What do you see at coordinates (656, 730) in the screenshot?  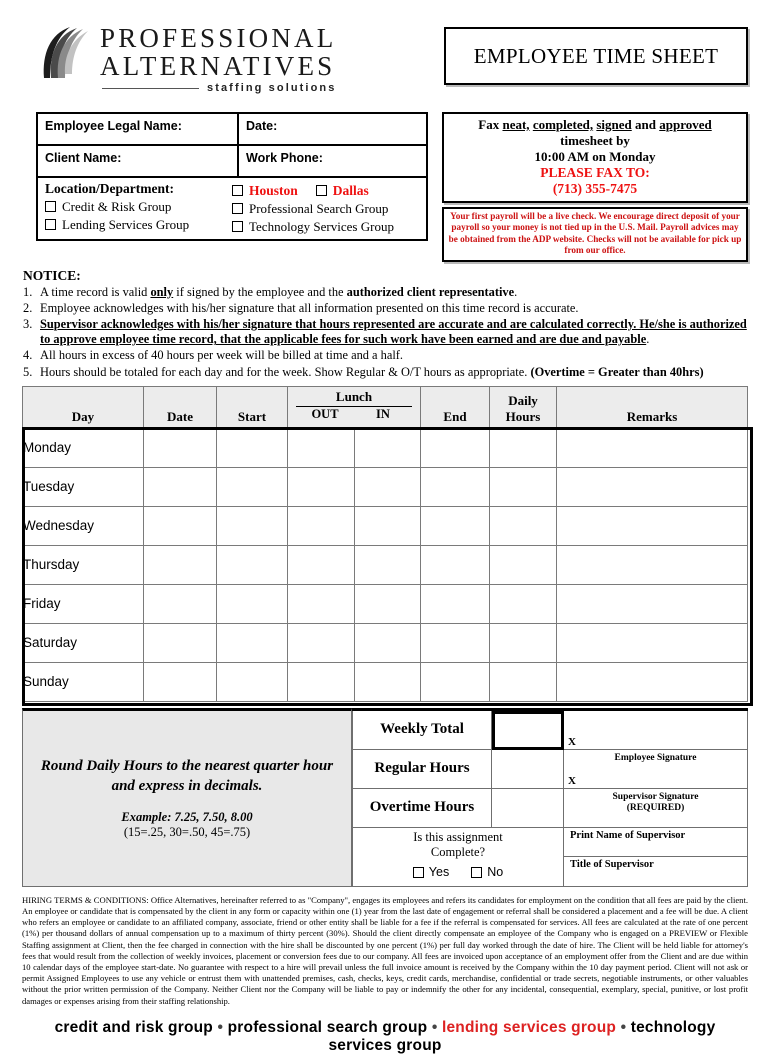 I see `employee-signature-field: X` at bounding box center [656, 730].